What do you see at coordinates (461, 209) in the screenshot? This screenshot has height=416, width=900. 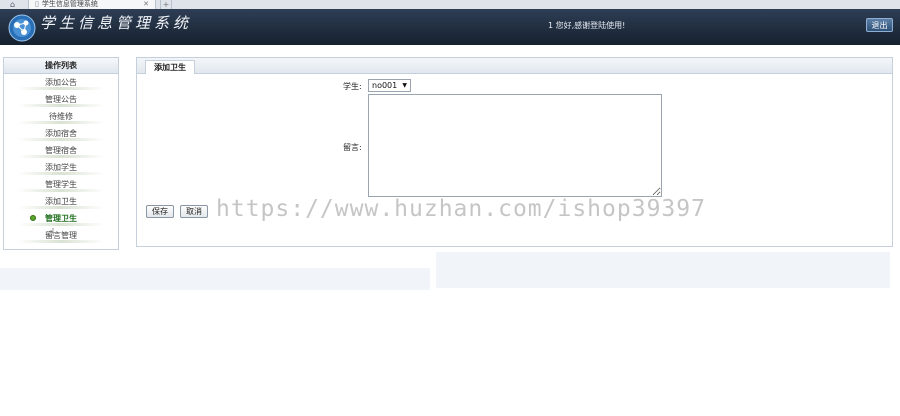 I see `watermark-text: https://www.huzhan.com/ishop39397` at bounding box center [461, 209].